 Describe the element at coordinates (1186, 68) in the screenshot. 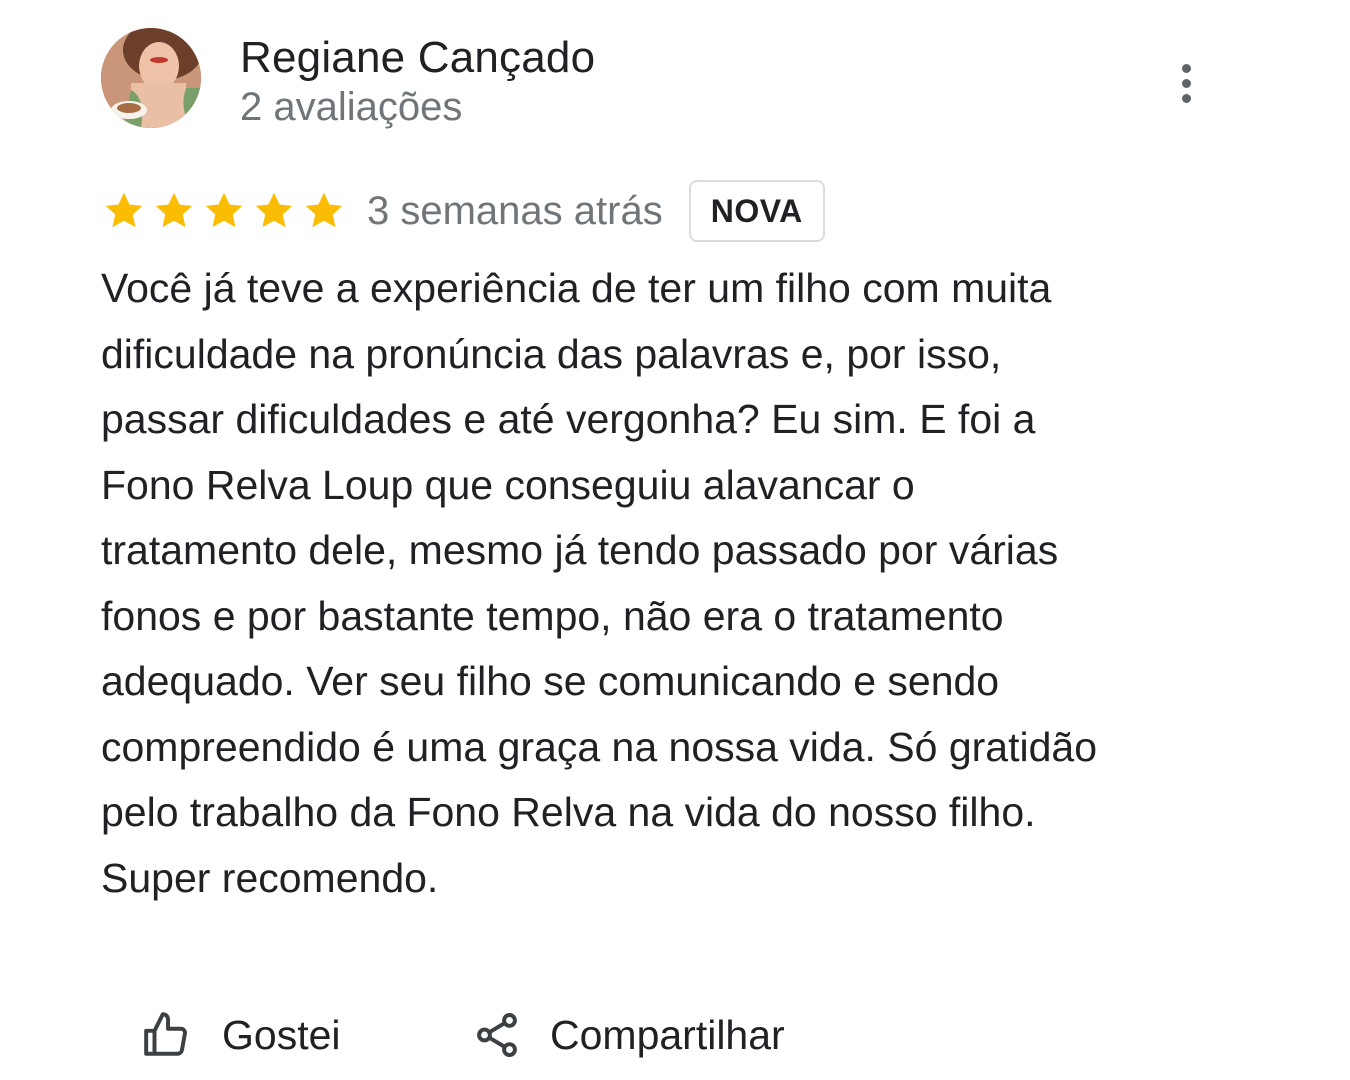

I see `more-vert-icon` at that location.